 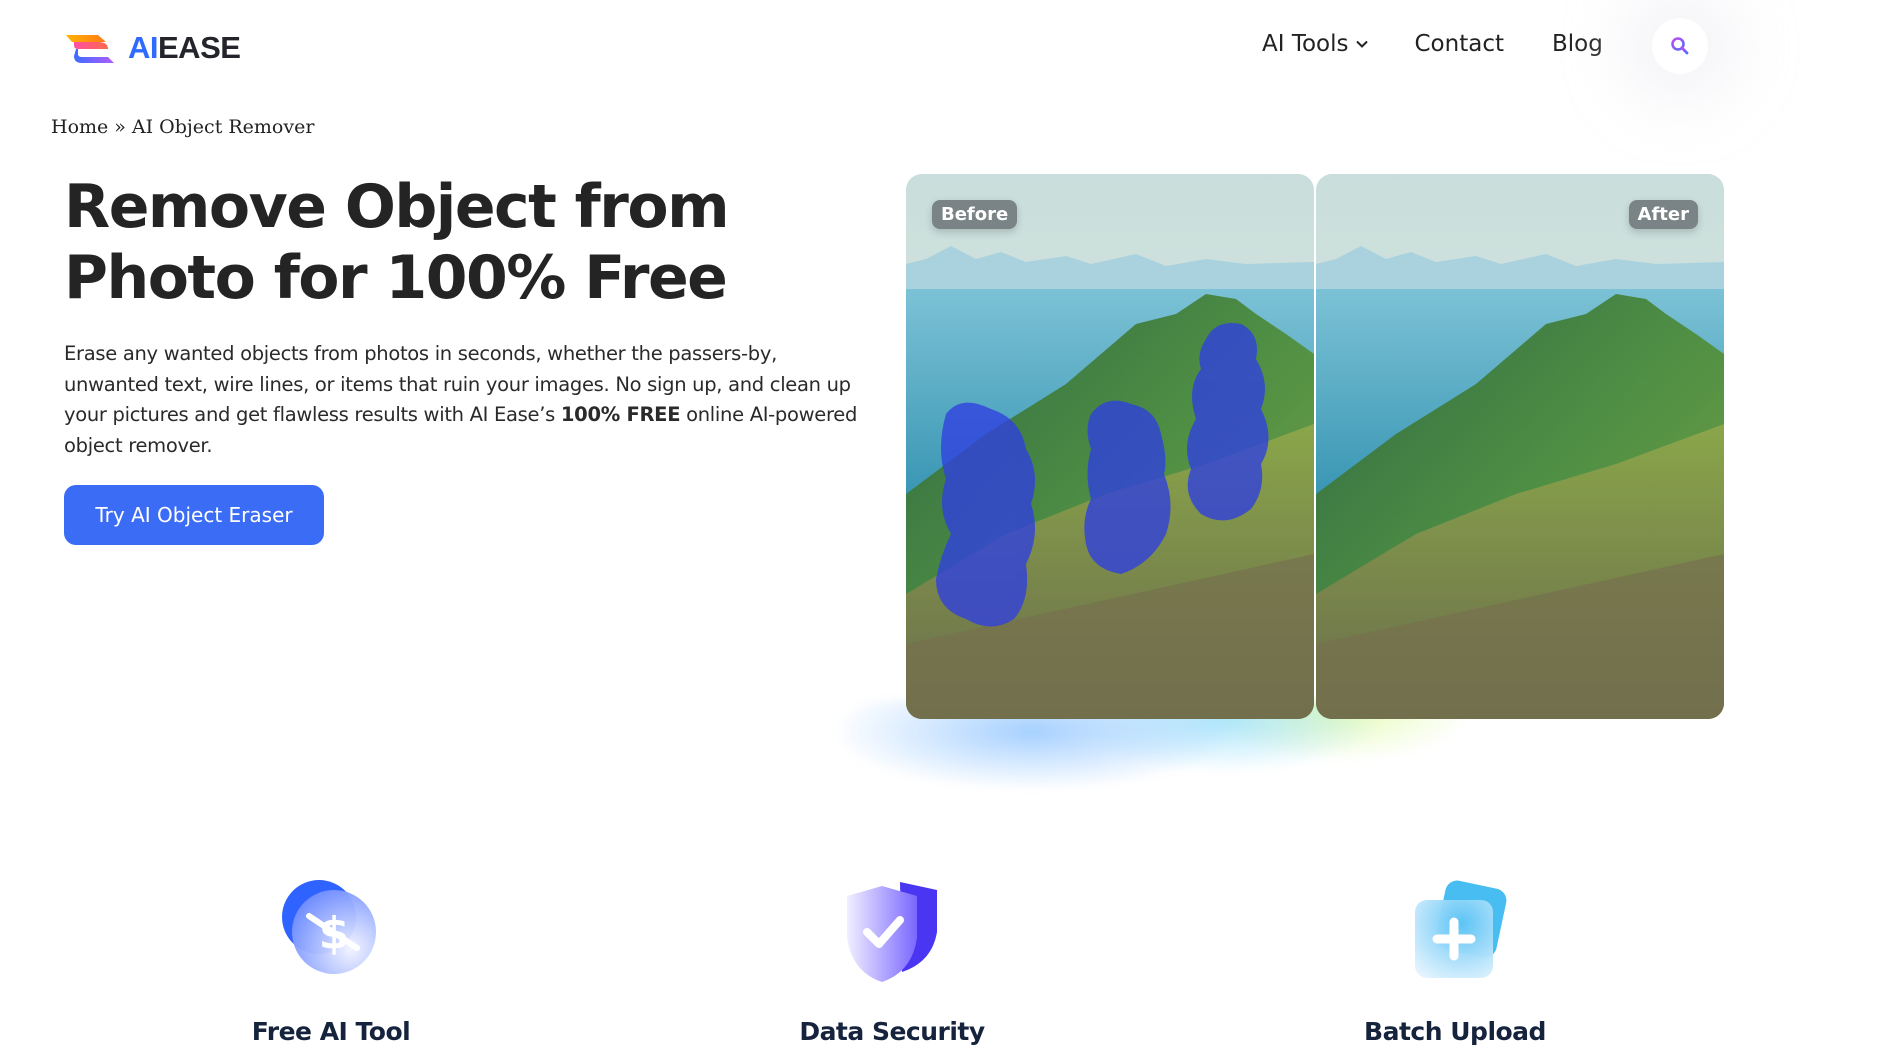 I want to click on breadcrumb-home: Home, so click(x=79, y=127).